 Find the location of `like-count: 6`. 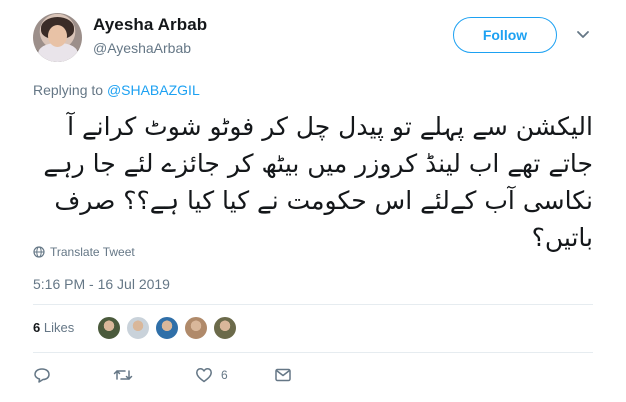

like-count: 6 is located at coordinates (224, 375).